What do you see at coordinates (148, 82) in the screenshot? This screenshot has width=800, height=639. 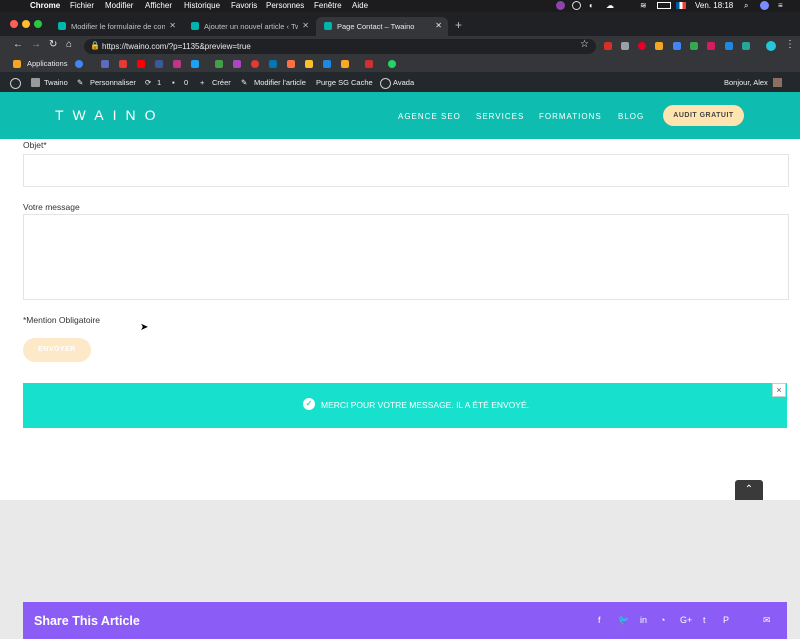 I see `updates-icon: ⟳` at bounding box center [148, 82].